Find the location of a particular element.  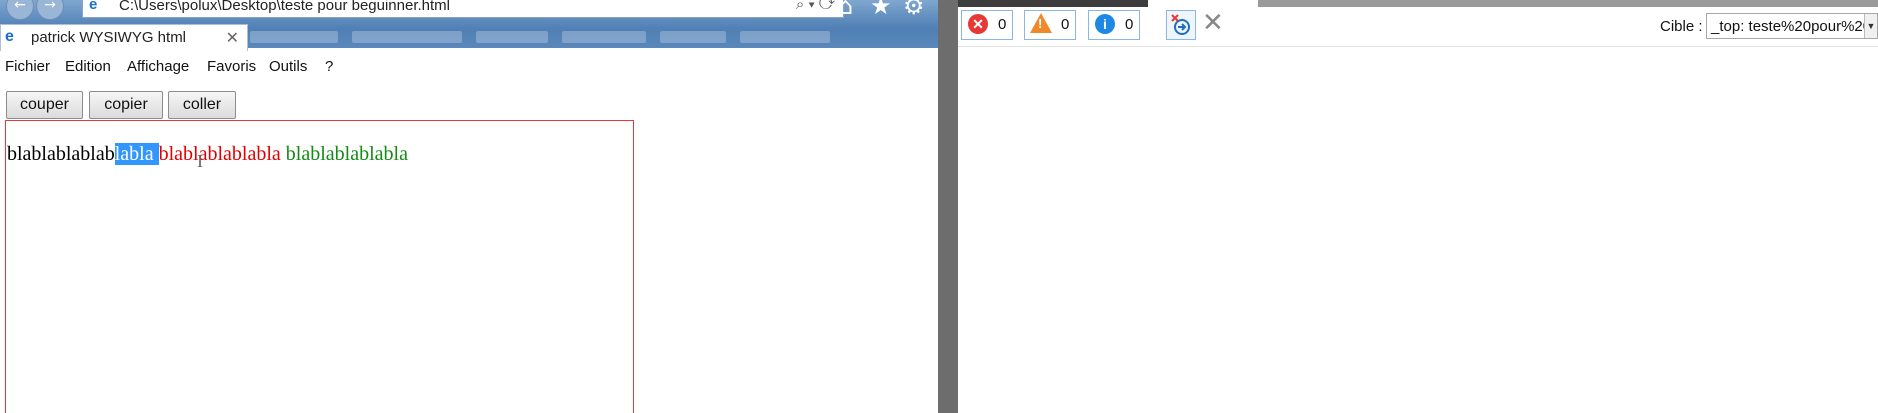

errors-filter-button: ✕ 0 is located at coordinates (987, 25).